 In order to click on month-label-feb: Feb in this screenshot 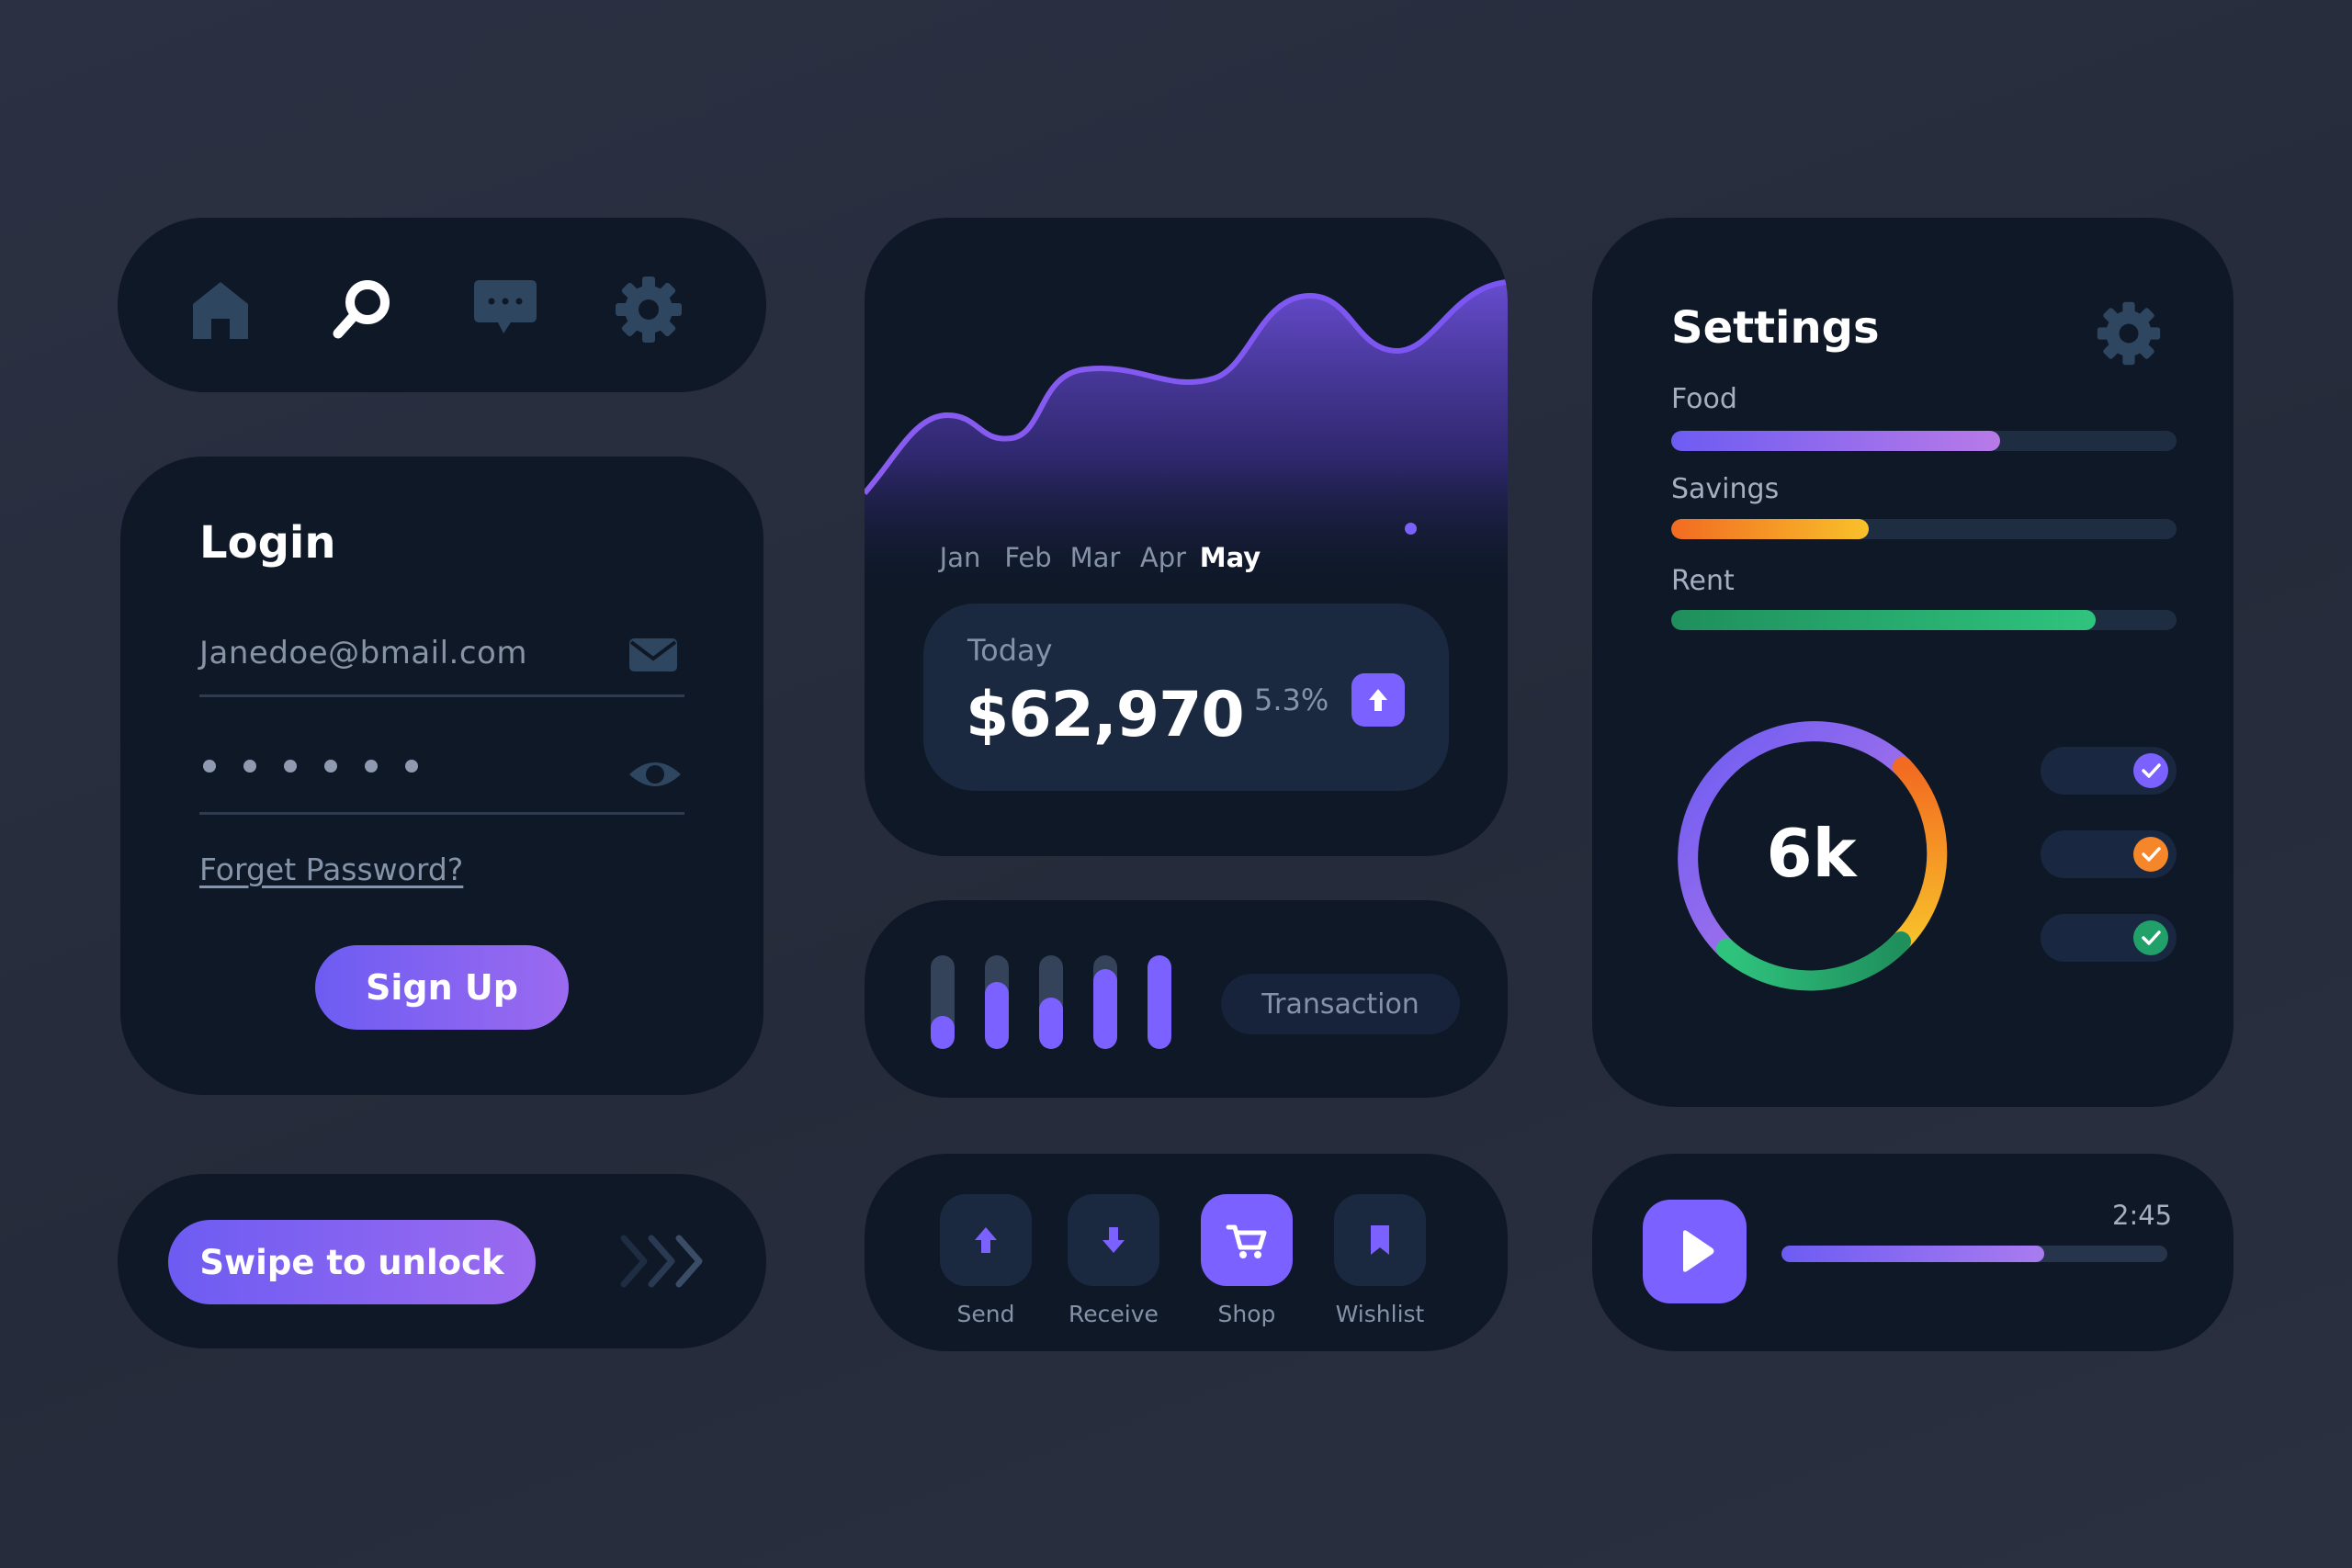, I will do `click(1027, 557)`.